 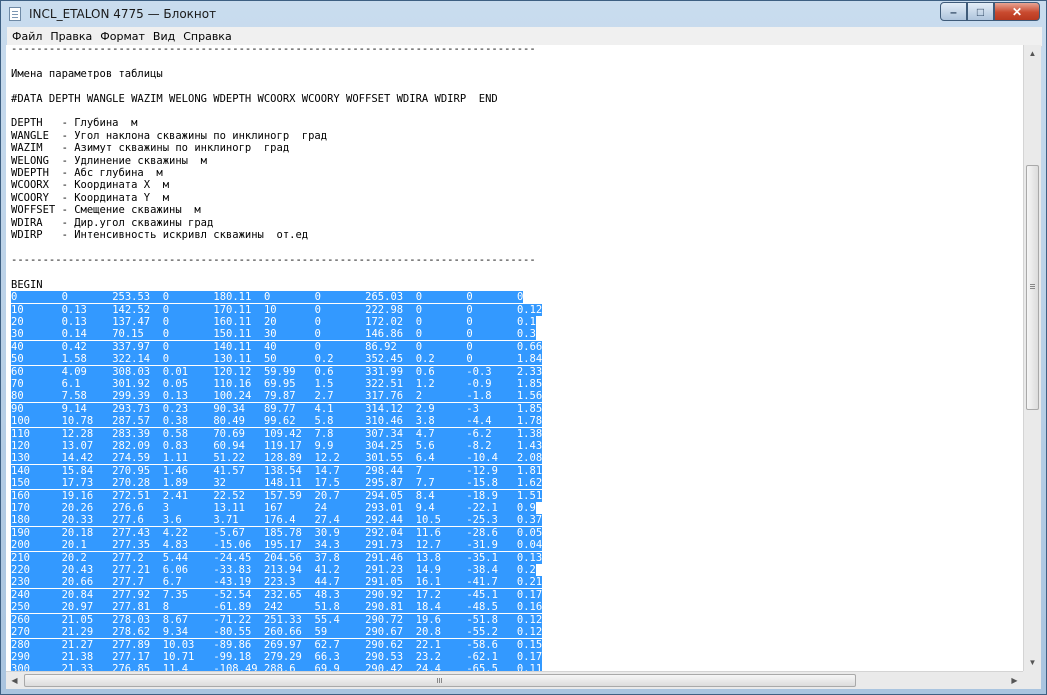 What do you see at coordinates (77, 582) in the screenshot?
I see `table-cell: 20.66` at bounding box center [77, 582].